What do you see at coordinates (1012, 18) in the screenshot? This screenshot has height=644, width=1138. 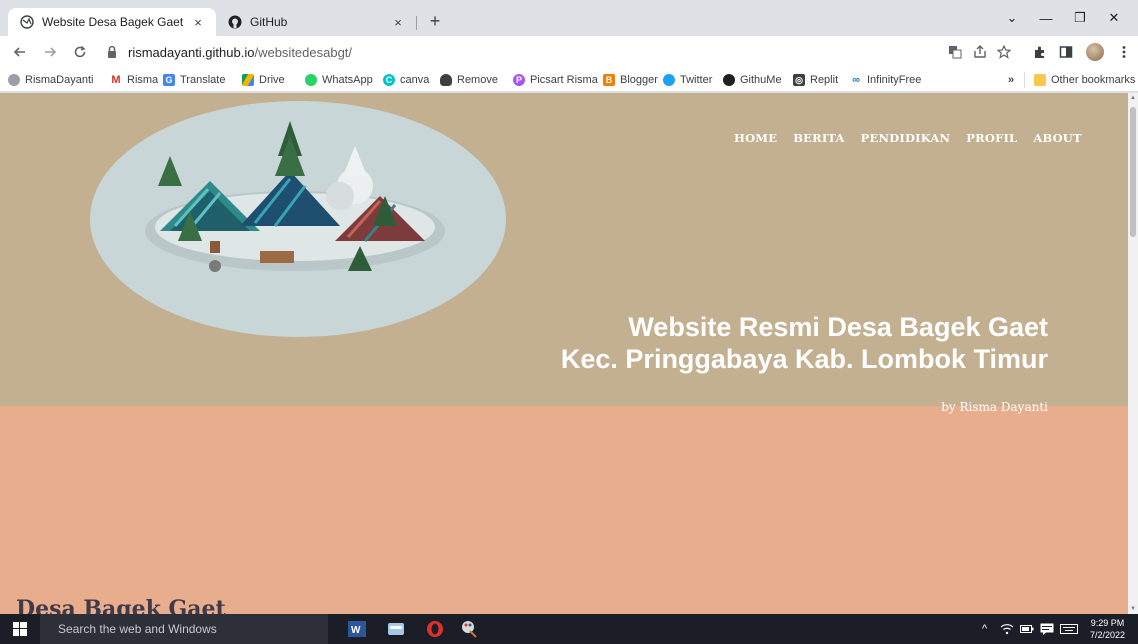 I see `tab-search-button: ⌄` at bounding box center [1012, 18].